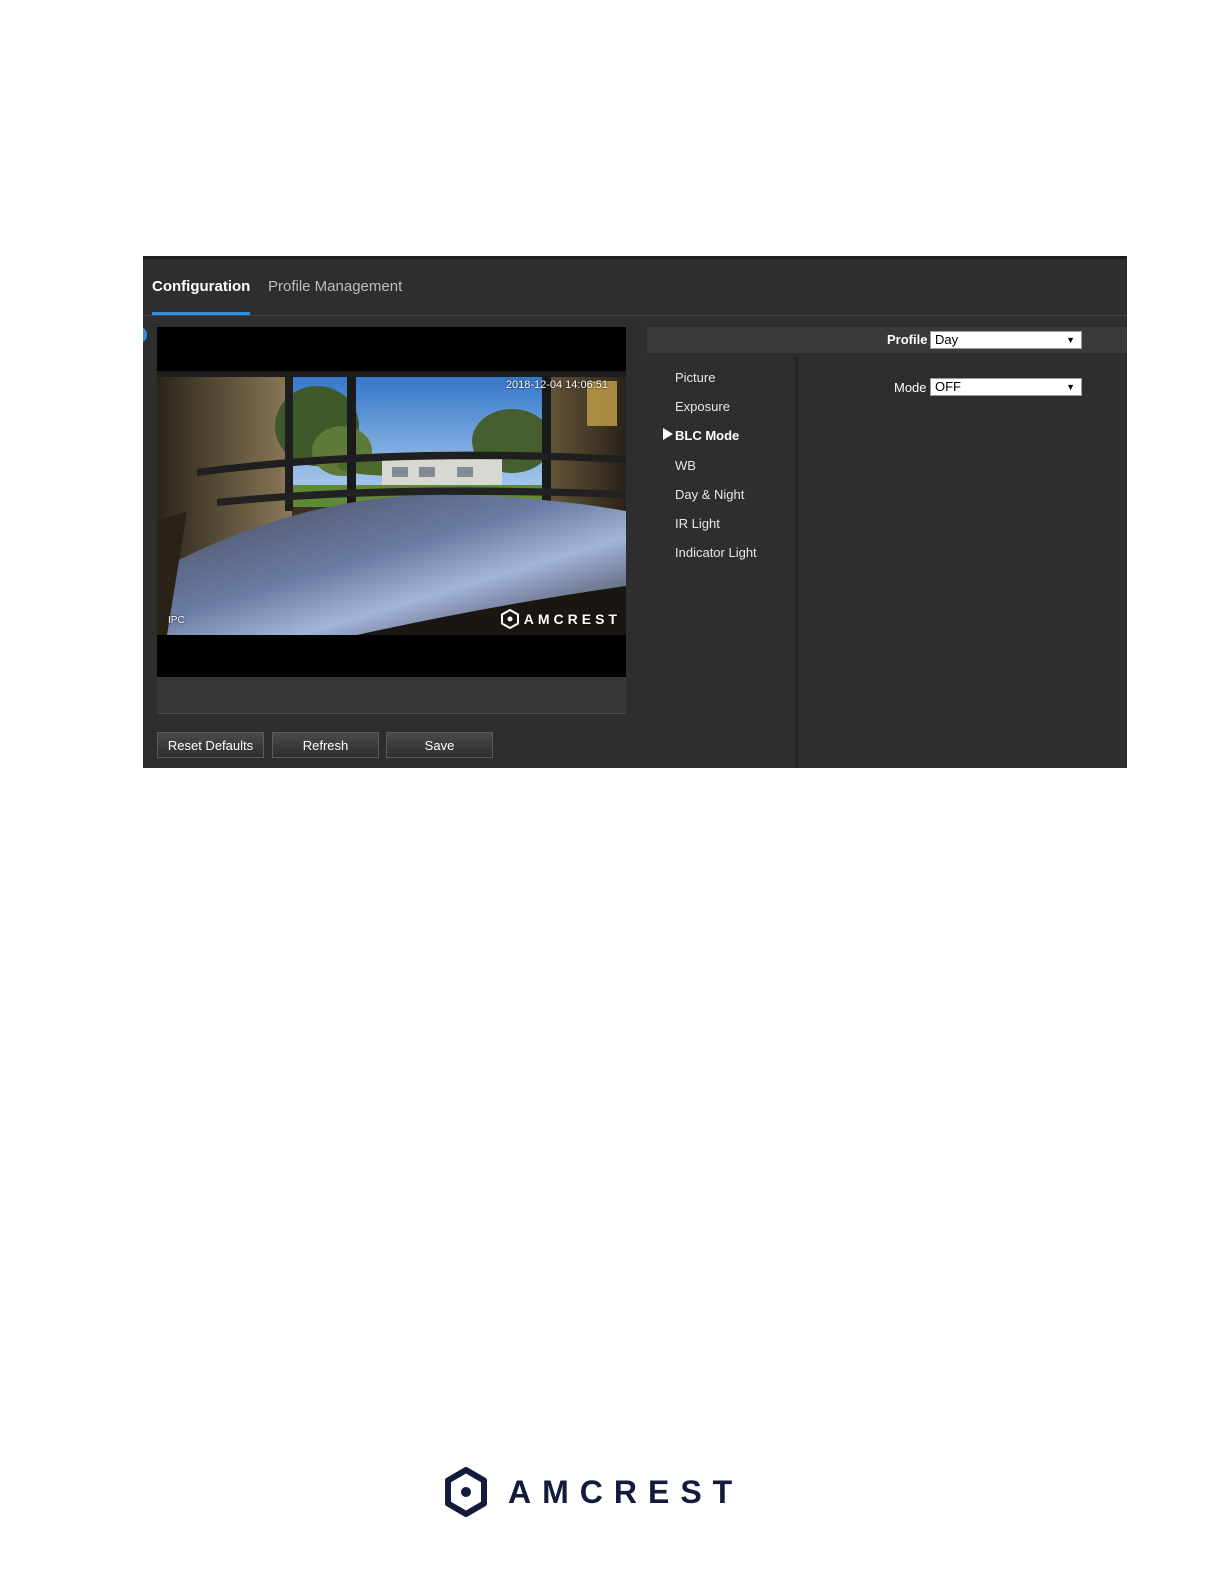 This screenshot has height=1584, width=1224. What do you see at coordinates (335, 287) in the screenshot?
I see `tab-profile-management: Profile Management` at bounding box center [335, 287].